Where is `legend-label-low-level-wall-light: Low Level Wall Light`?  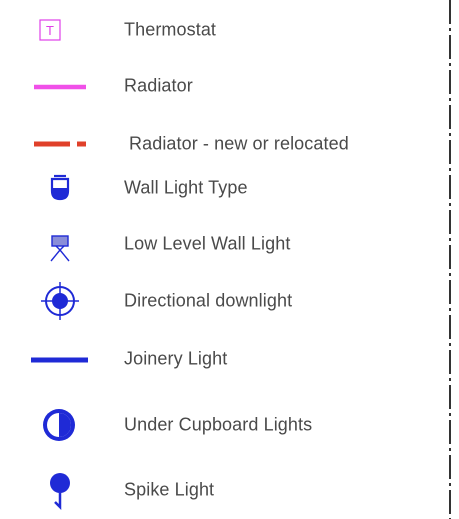 legend-label-low-level-wall-light: Low Level Wall Light is located at coordinates (207, 243).